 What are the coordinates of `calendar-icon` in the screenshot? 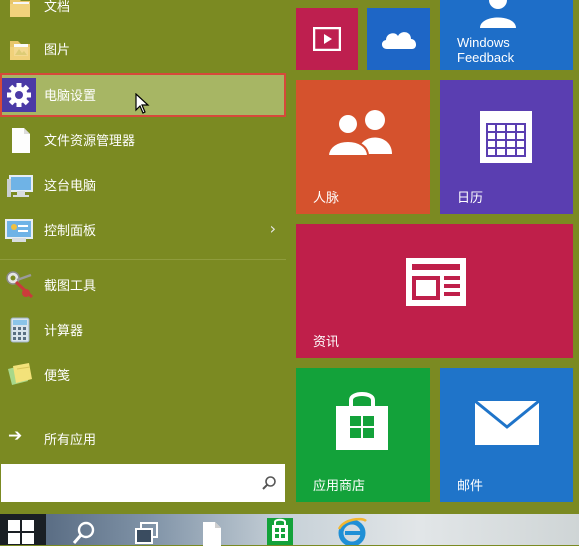 It's located at (506, 137).